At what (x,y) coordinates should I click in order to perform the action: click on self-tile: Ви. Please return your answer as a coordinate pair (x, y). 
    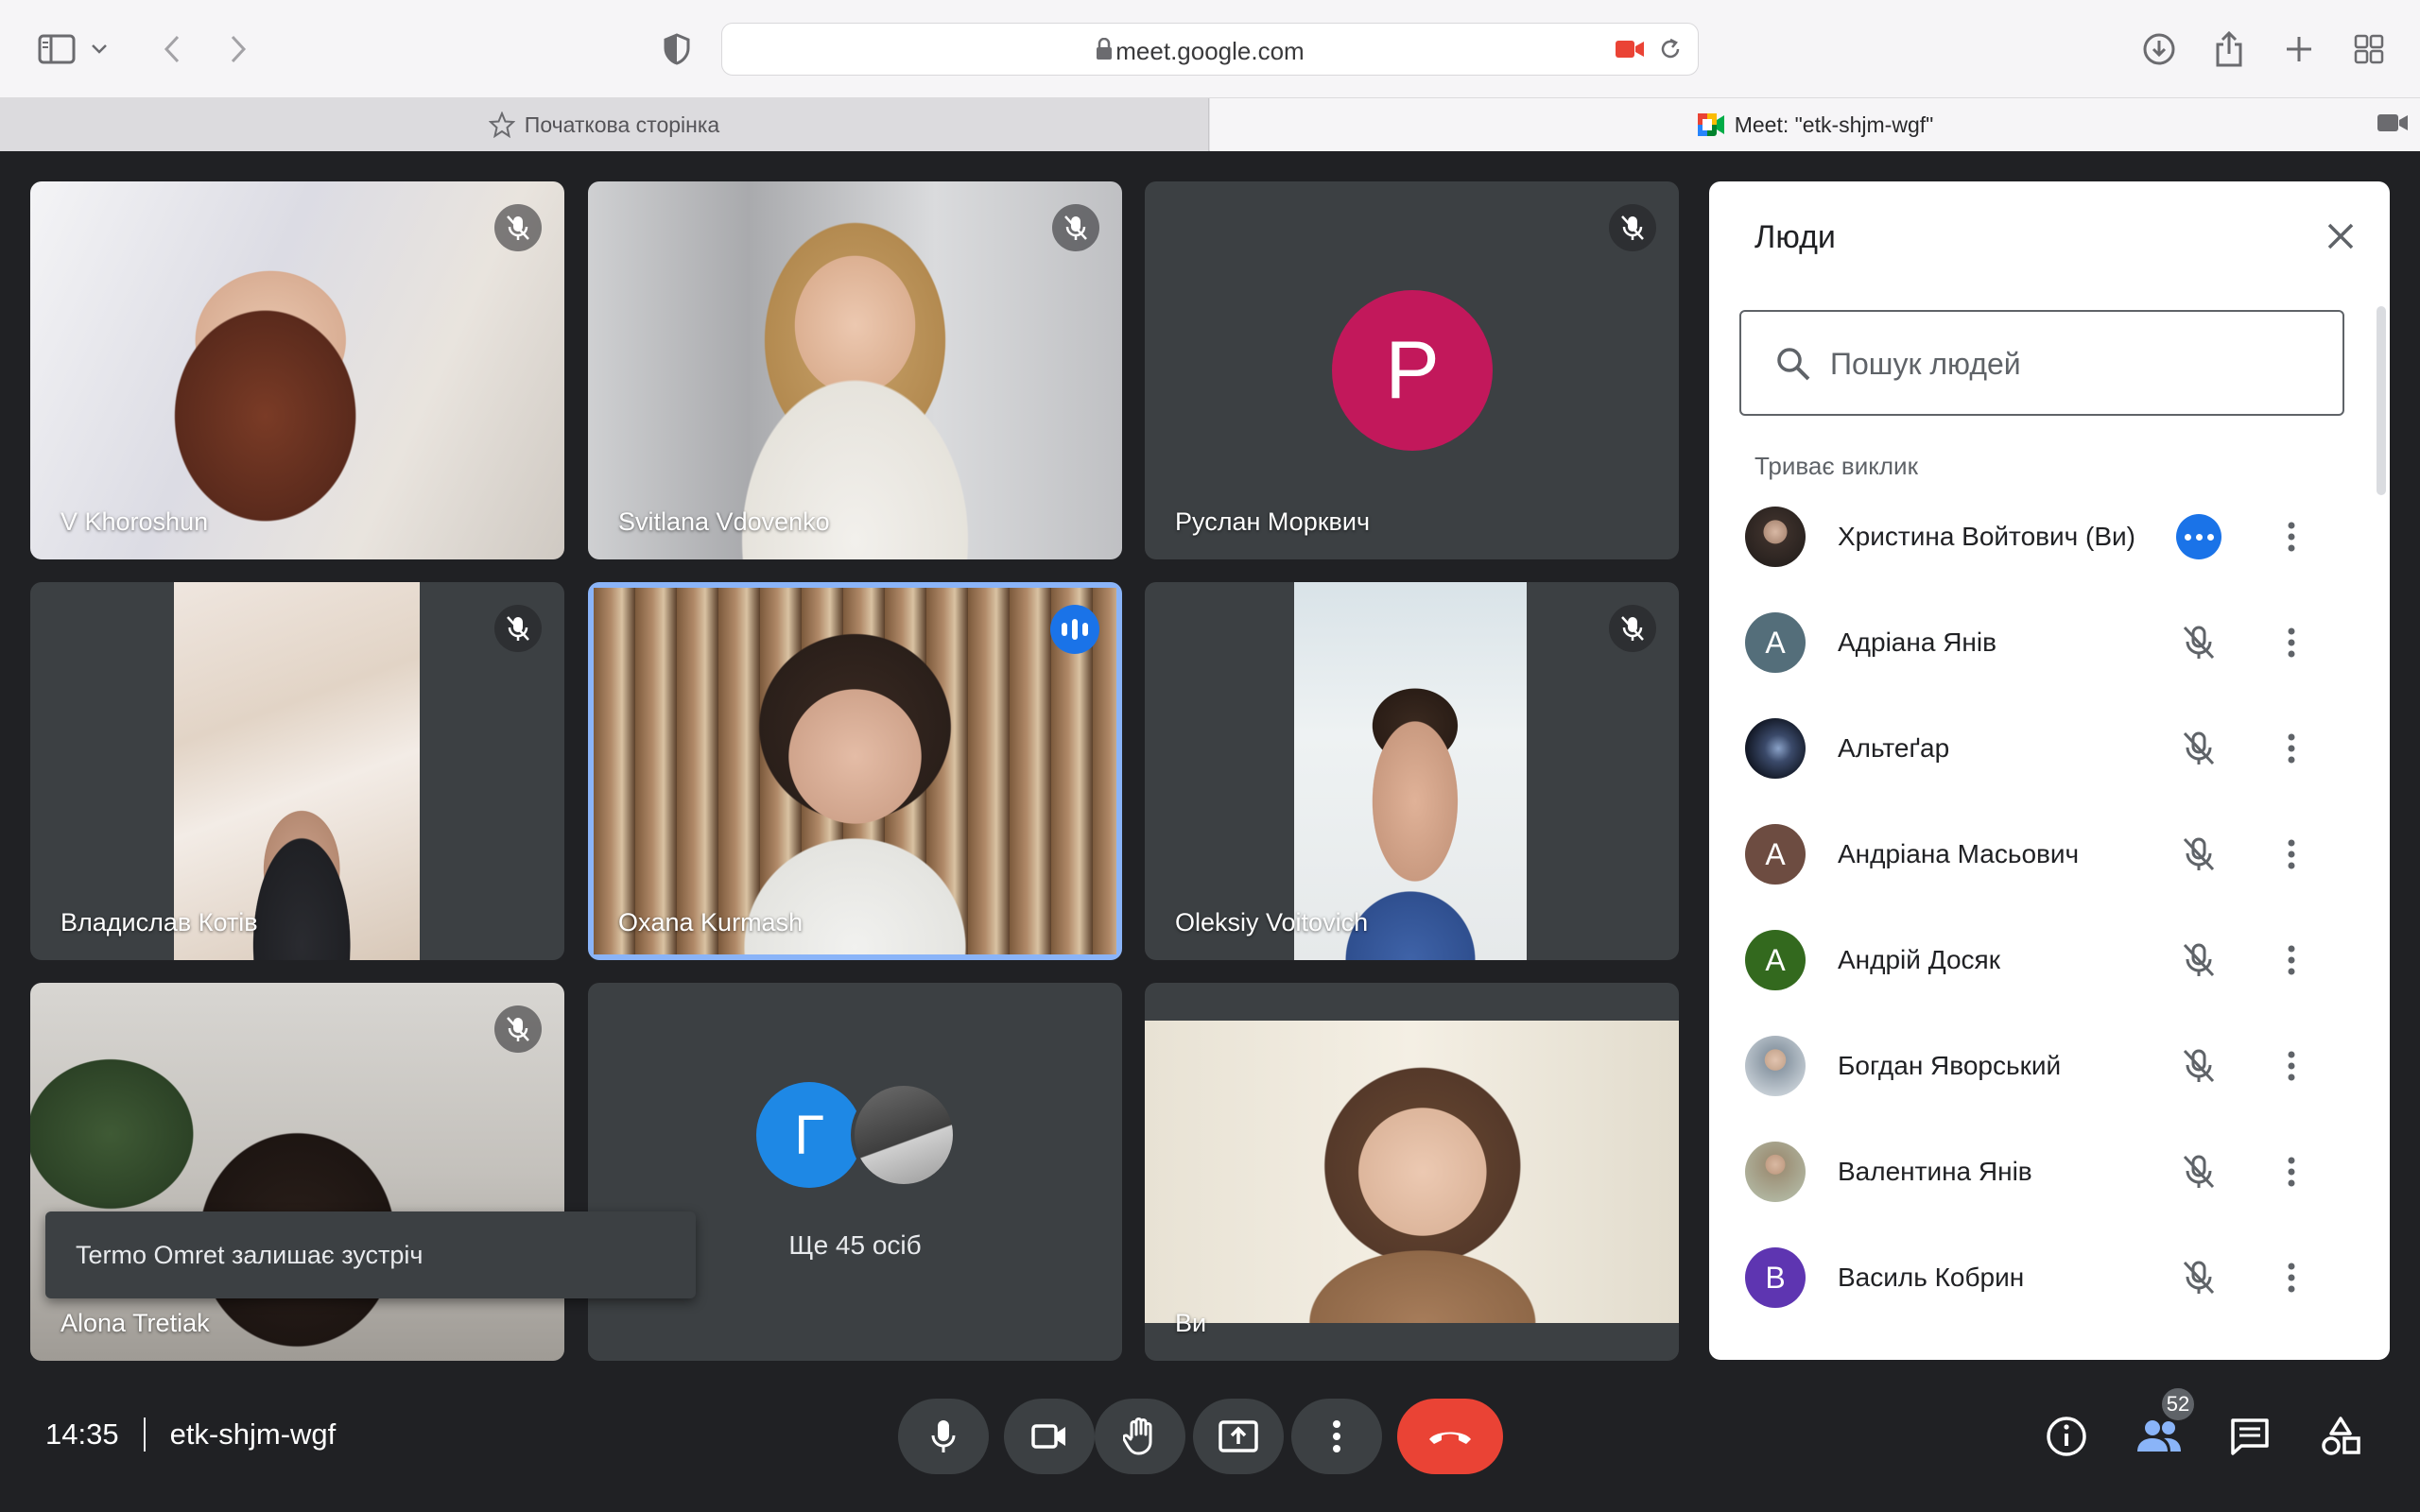
    Looking at the image, I should click on (1412, 1172).